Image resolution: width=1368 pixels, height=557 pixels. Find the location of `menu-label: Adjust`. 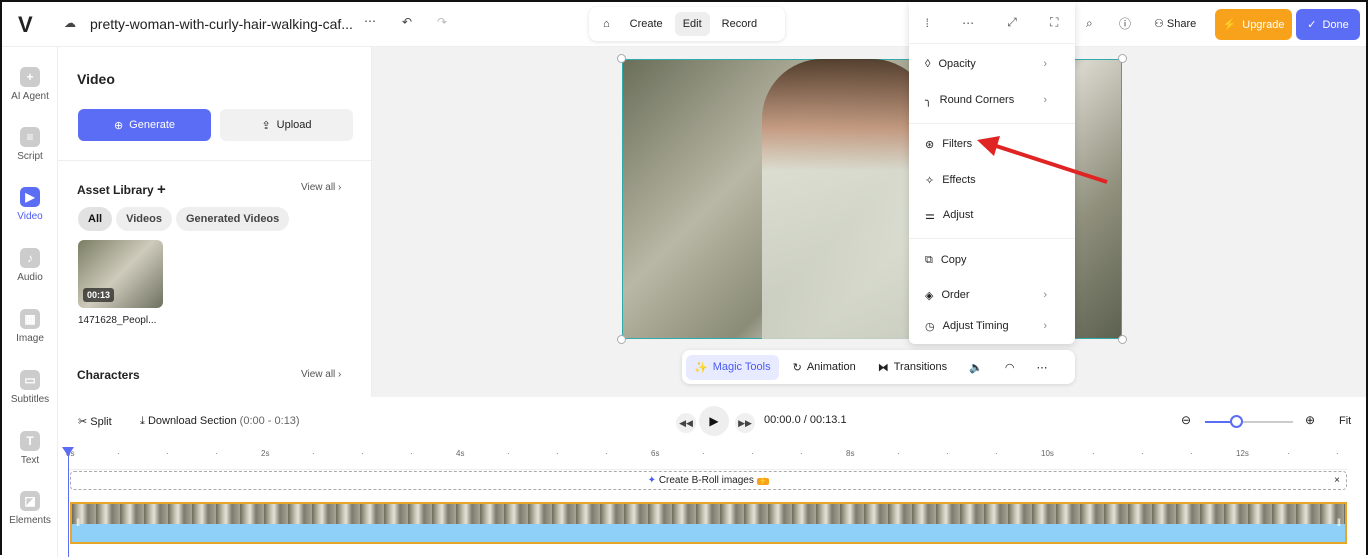

menu-label: Adjust is located at coordinates (958, 215).